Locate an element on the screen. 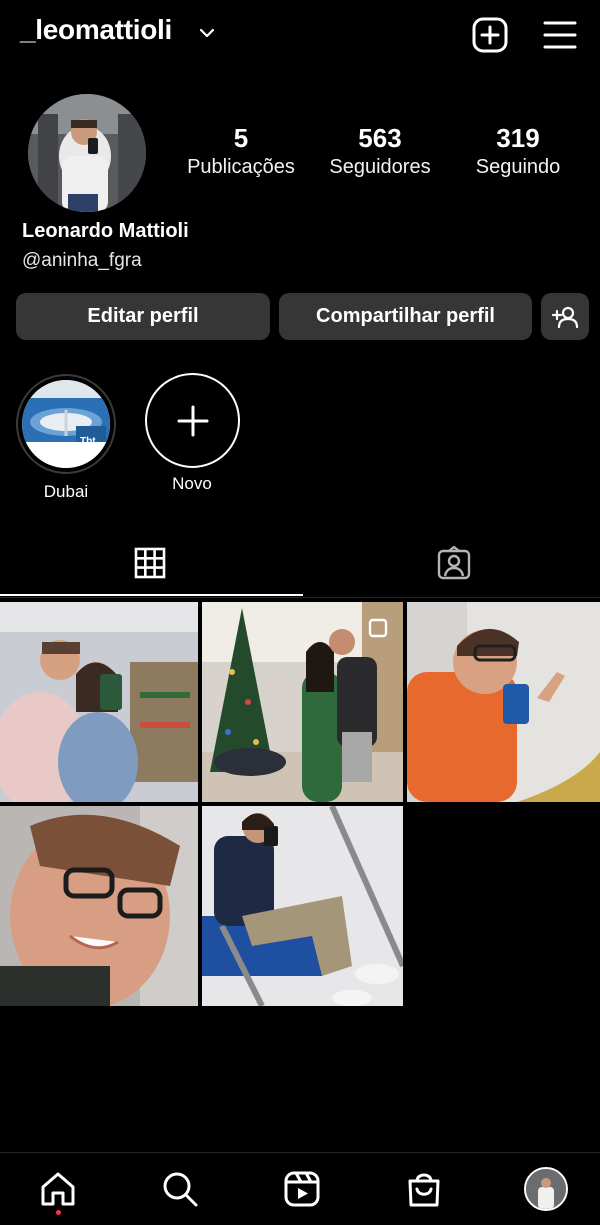 The width and height of the screenshot is (600, 1225). tagged-icon is located at coordinates (454, 563).